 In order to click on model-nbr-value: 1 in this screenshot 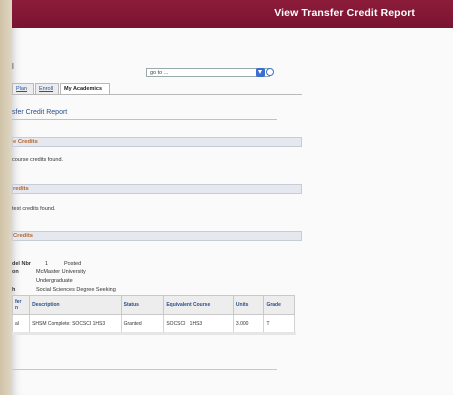, I will do `click(47, 264)`.